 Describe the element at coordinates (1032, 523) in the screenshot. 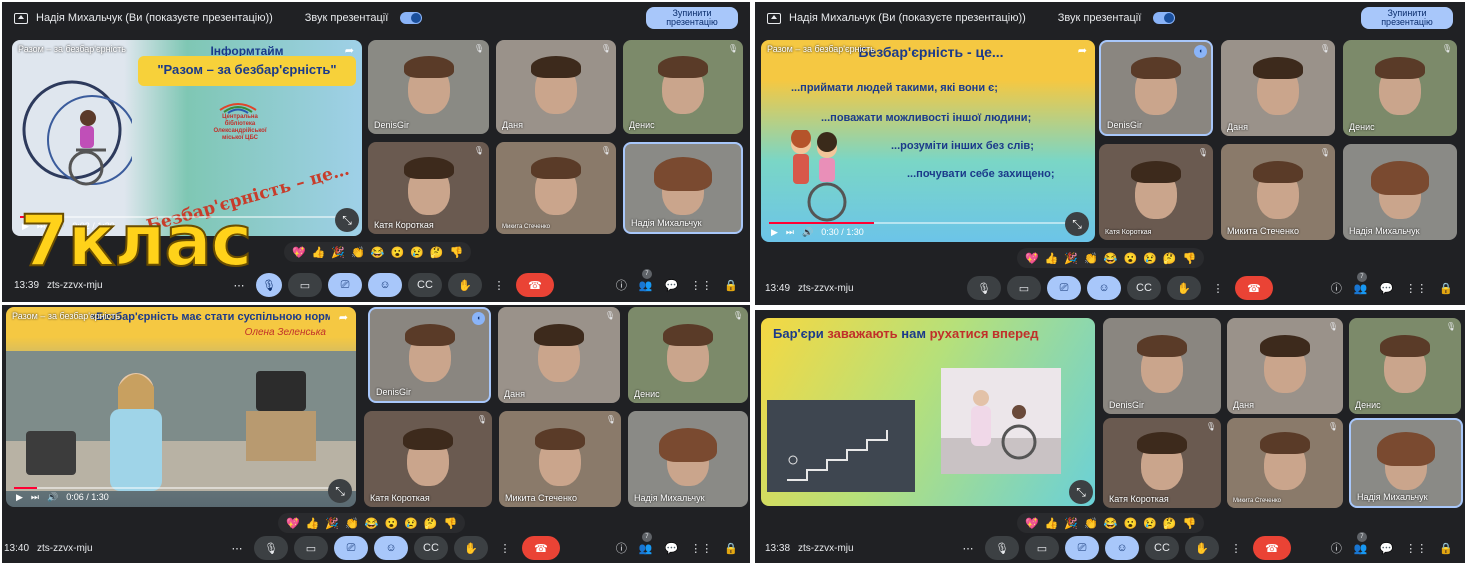

I see `reaction-button: 💖` at that location.